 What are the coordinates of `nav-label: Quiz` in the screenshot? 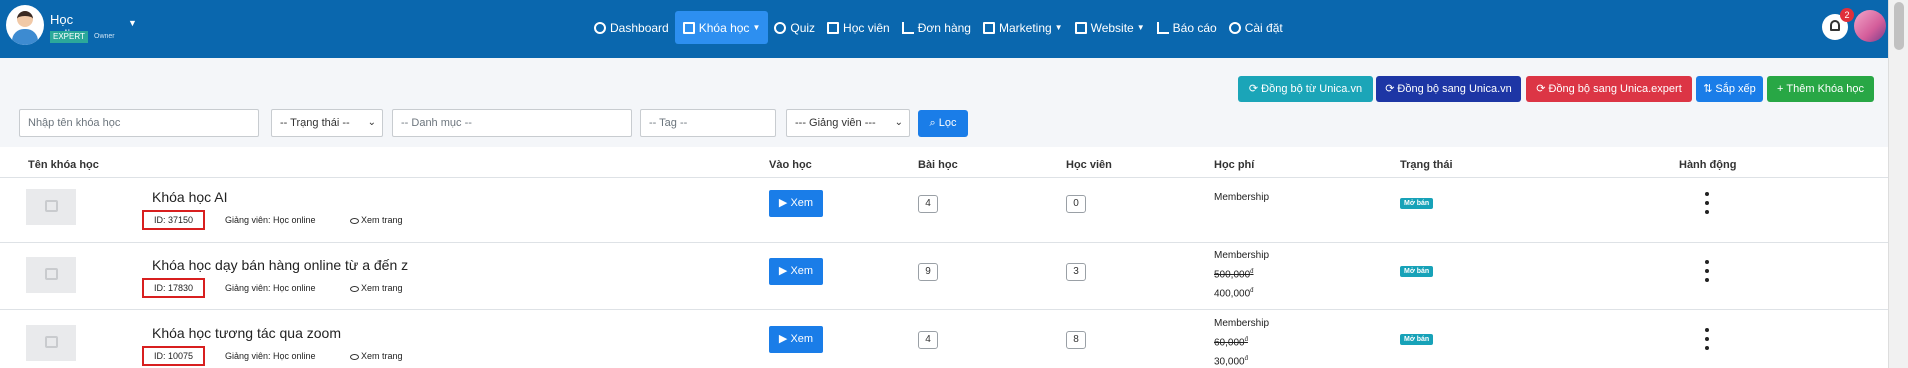 It's located at (803, 27).